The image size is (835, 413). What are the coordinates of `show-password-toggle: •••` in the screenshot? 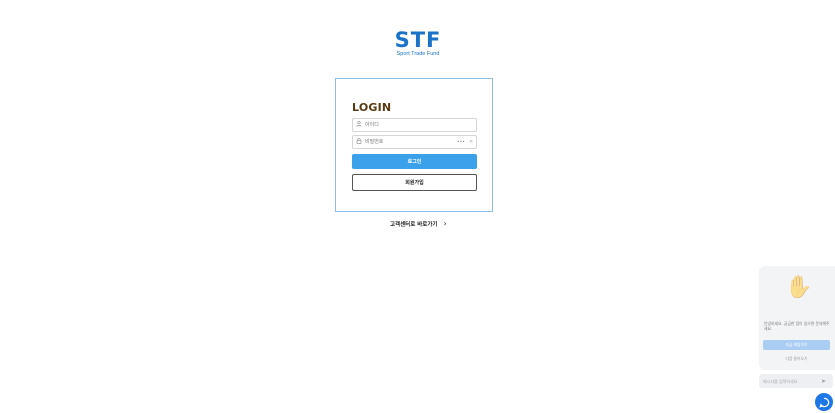 It's located at (461, 142).